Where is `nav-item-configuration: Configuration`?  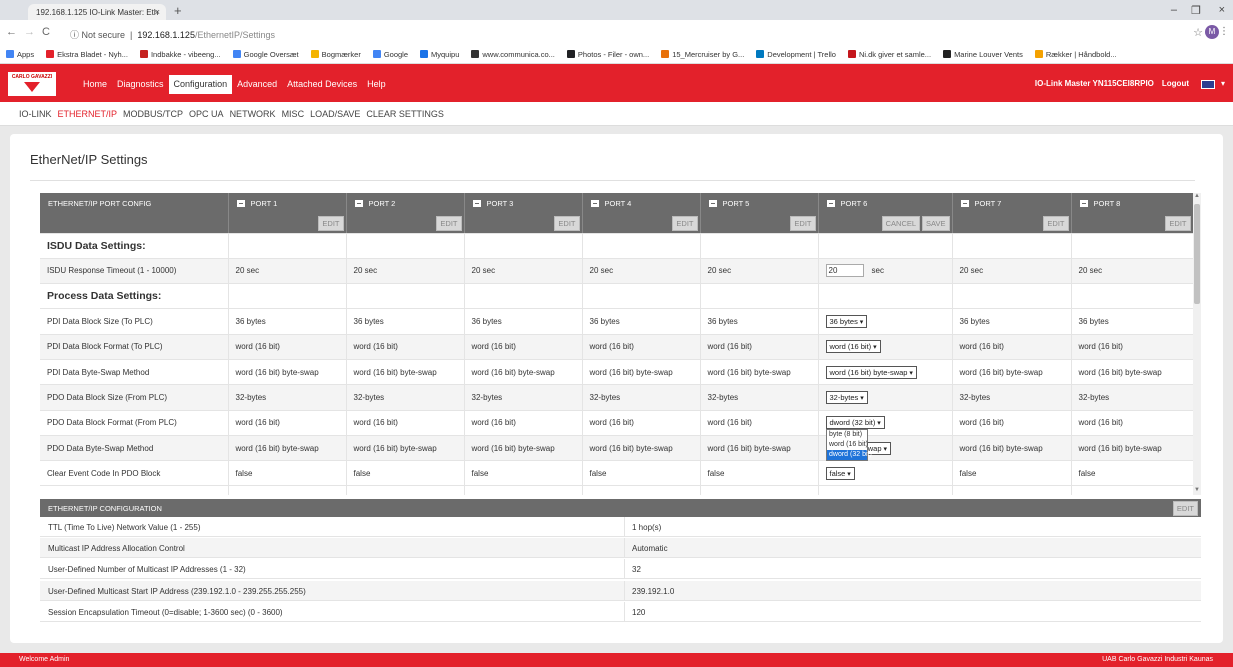 nav-item-configuration: Configuration is located at coordinates (200, 84).